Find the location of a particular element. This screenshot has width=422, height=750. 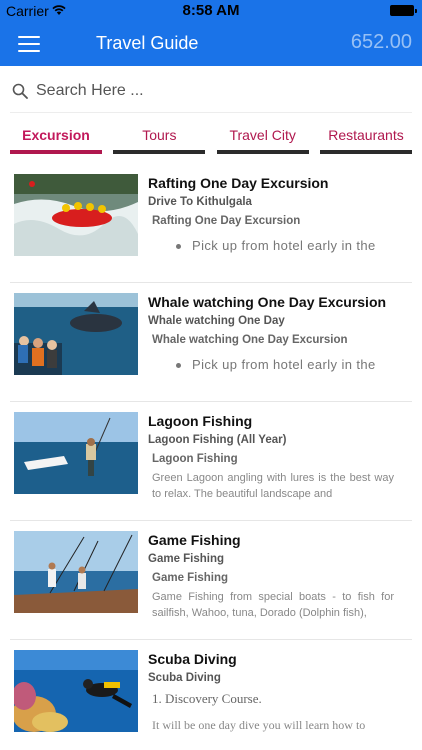

category-tabs: Excursion Tours Travel City Restaurants is located at coordinates (211, 141).